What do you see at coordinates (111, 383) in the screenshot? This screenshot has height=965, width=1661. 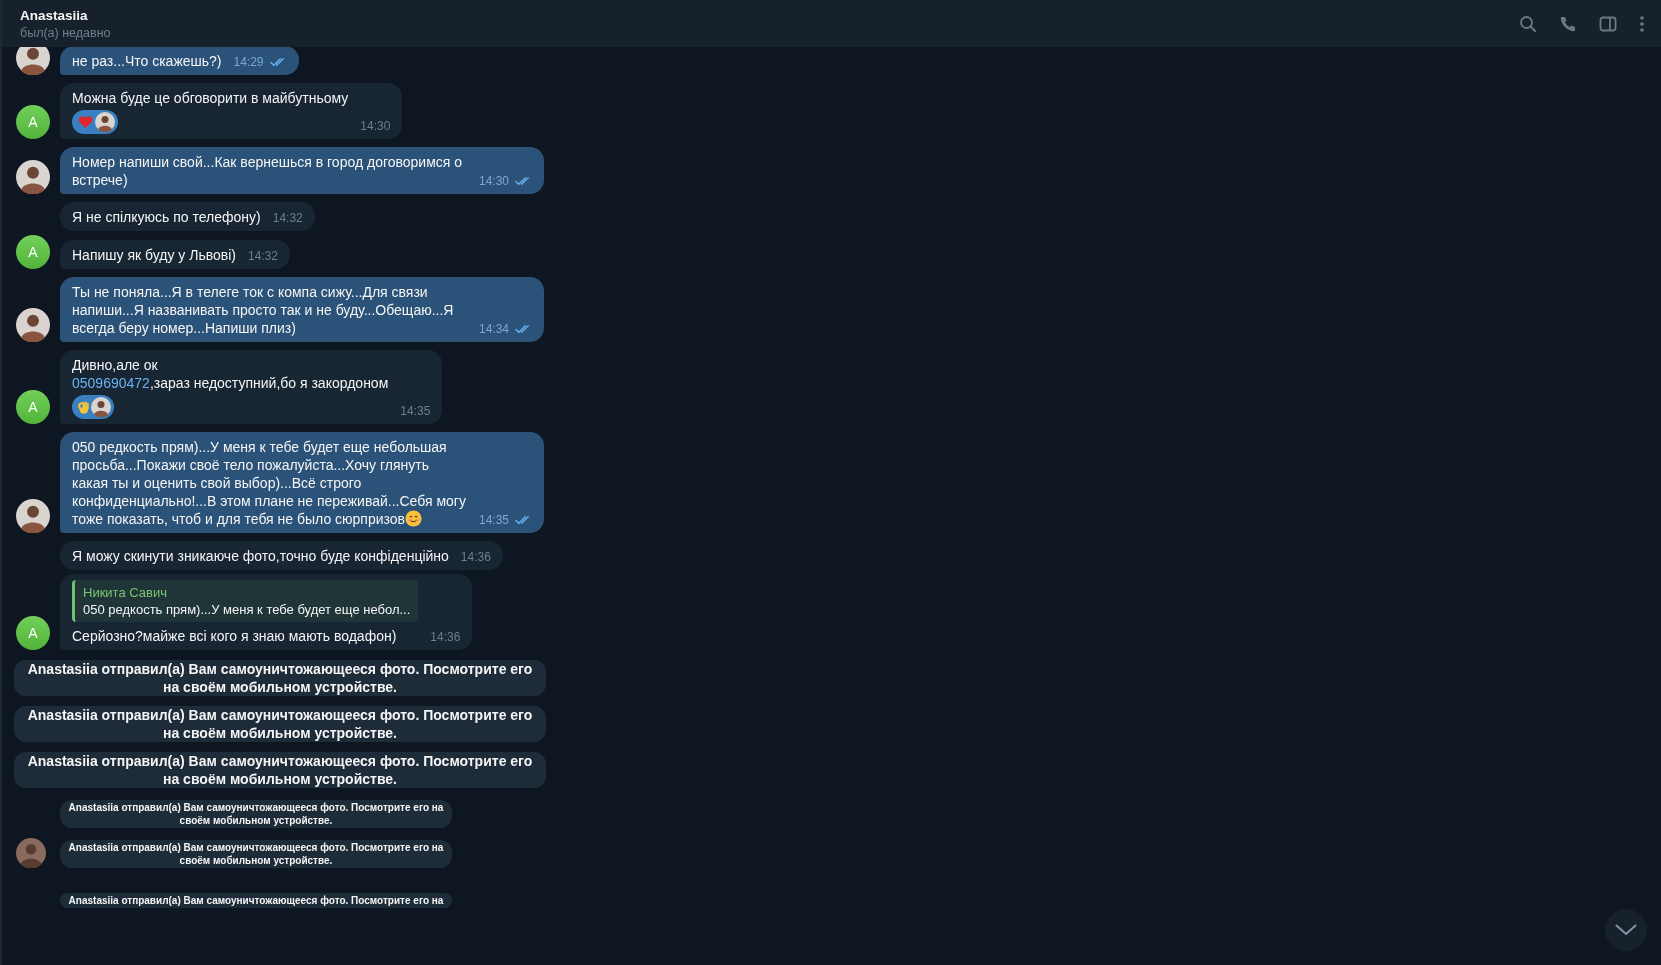 I see `phone-link: 0509690472` at bounding box center [111, 383].